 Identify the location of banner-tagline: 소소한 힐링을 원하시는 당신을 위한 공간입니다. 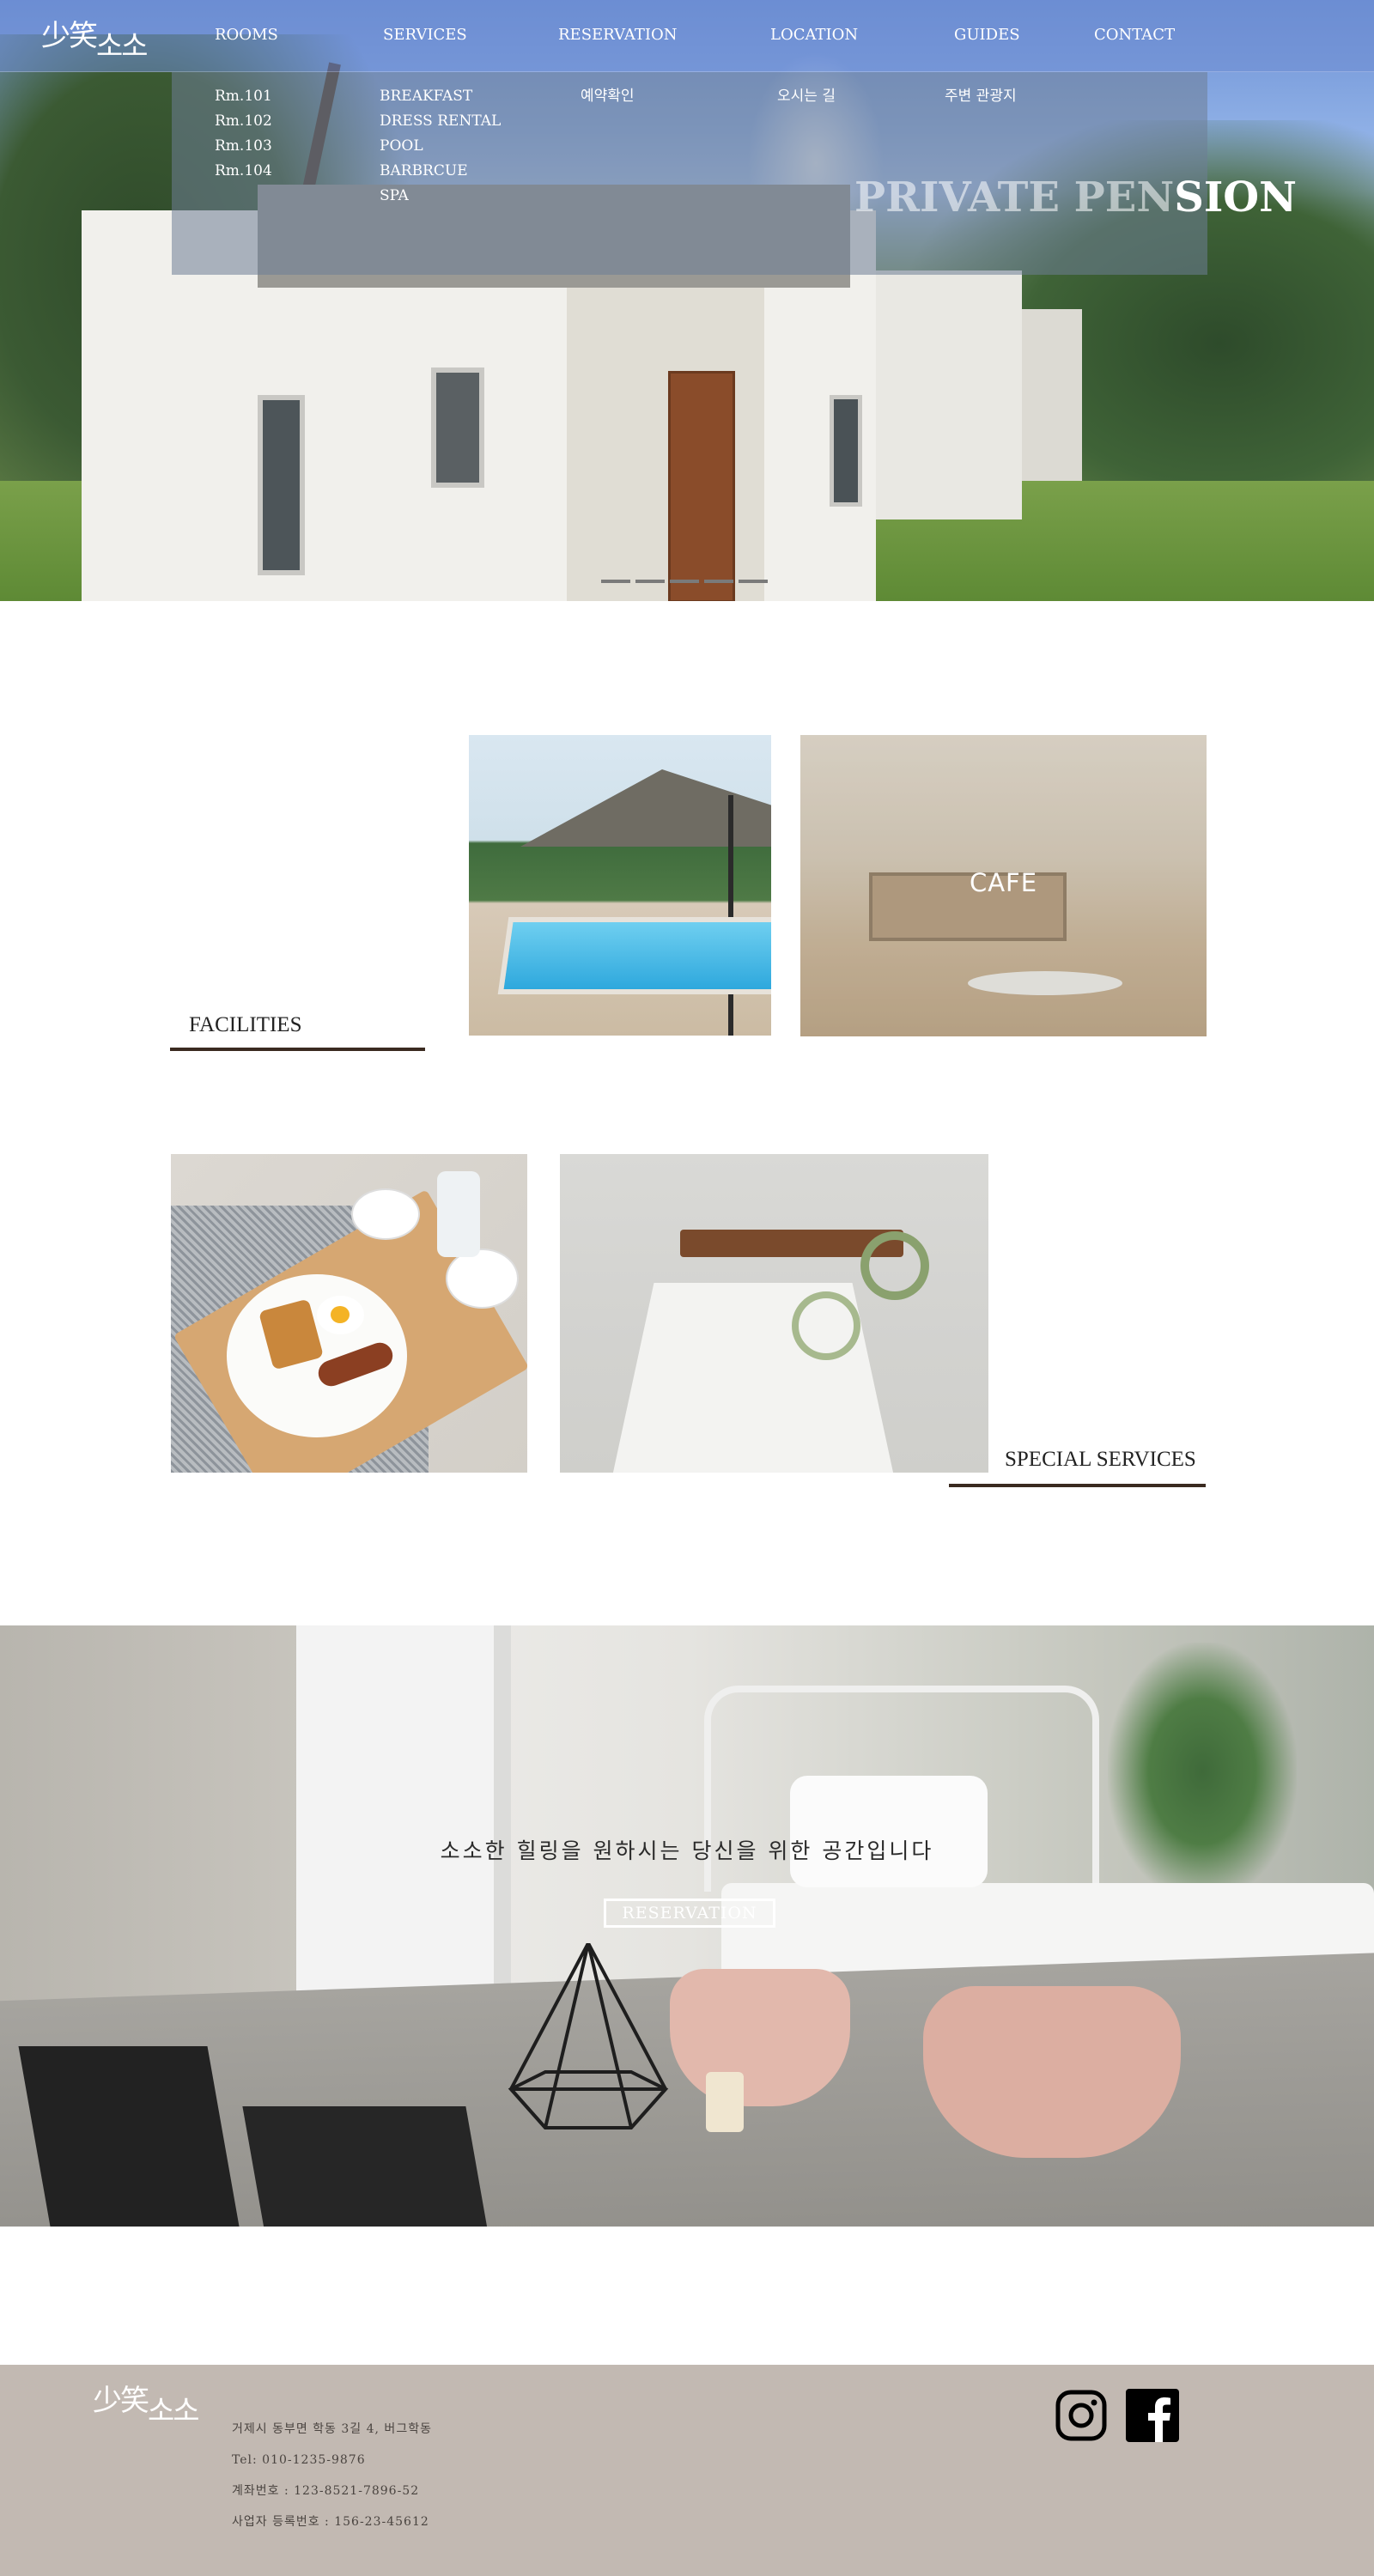
(687, 1850).